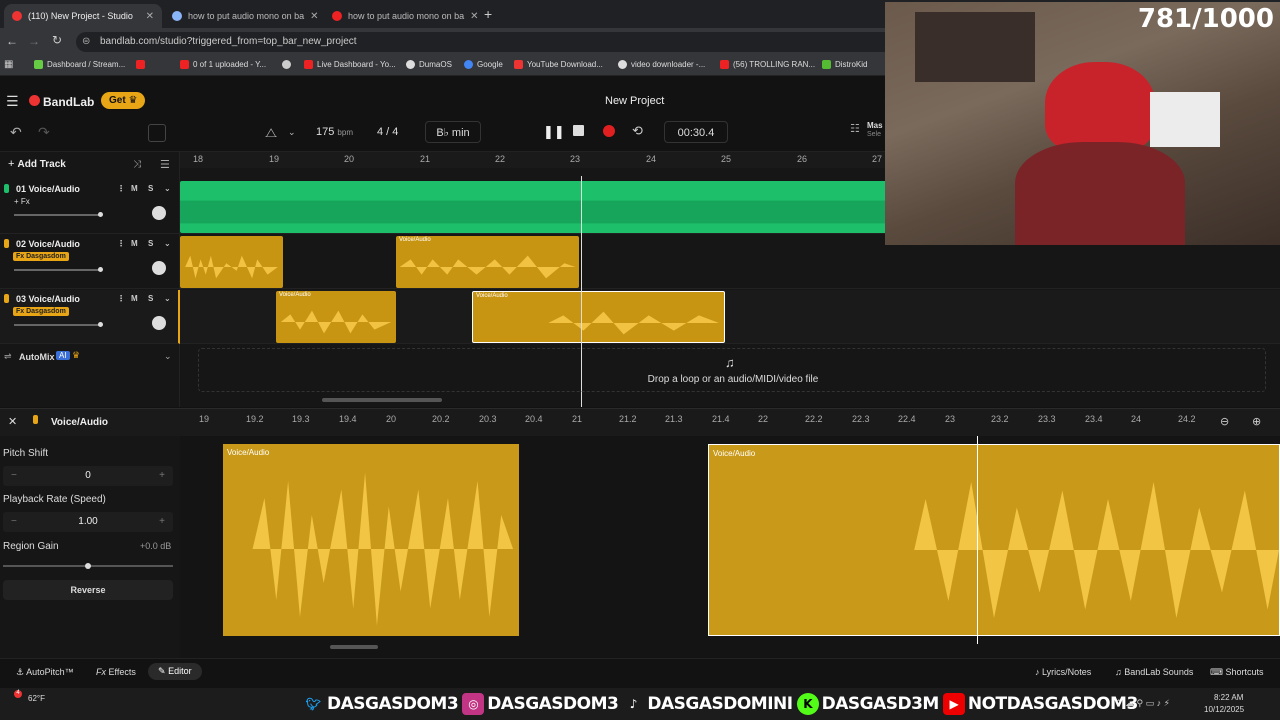  What do you see at coordinates (45, 672) in the screenshot?
I see `autopitch-tab: ⚓ AutoPitch™` at bounding box center [45, 672].